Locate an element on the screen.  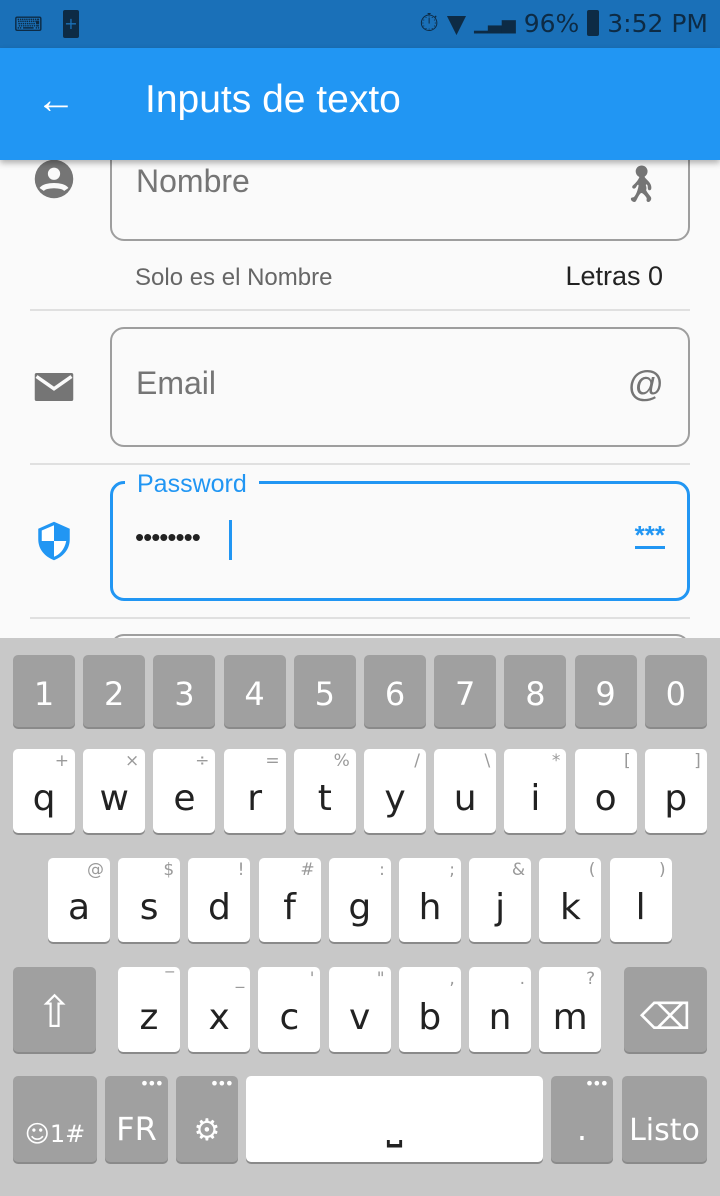
key-y: y / is located at coordinates (395, 791).